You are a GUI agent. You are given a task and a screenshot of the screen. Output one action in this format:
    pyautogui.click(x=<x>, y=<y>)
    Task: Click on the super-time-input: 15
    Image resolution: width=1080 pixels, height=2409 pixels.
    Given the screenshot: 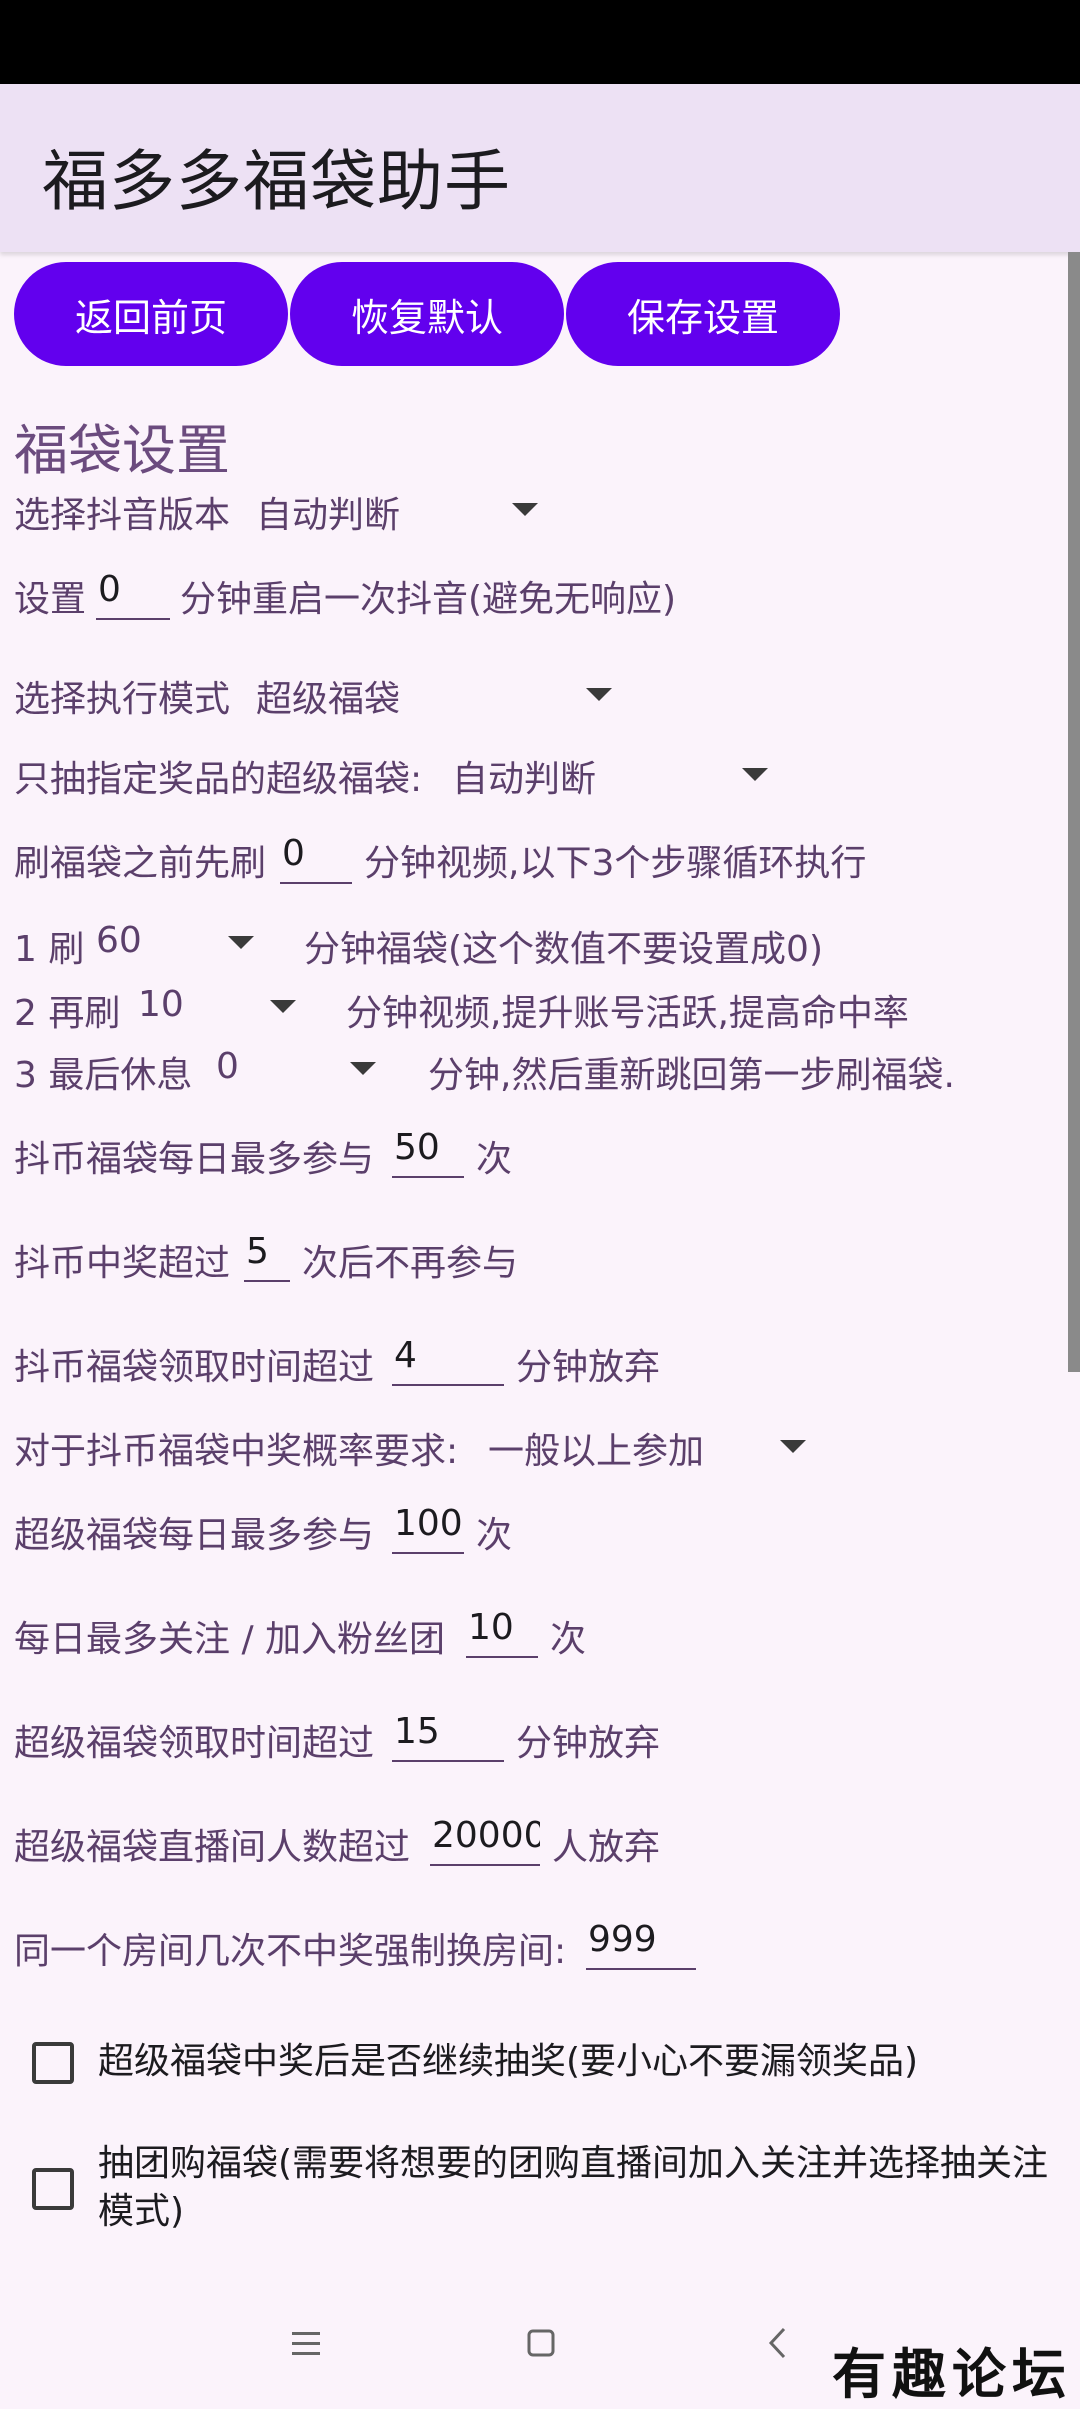 What is the action you would take?
    pyautogui.click(x=448, y=1736)
    